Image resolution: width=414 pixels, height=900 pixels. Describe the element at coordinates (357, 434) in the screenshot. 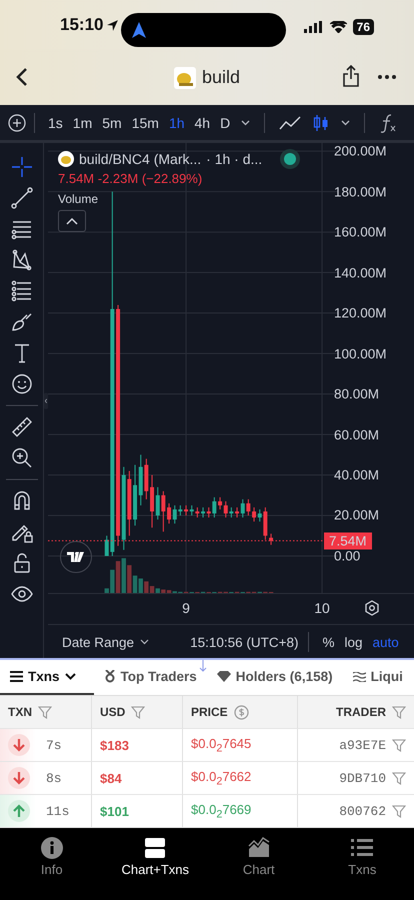

I see `price-scale-label: 60.00M` at that location.